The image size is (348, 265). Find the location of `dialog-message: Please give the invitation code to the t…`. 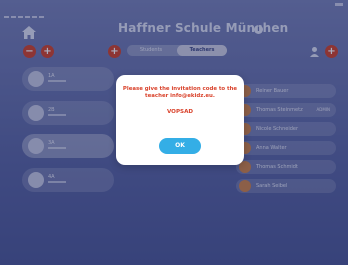

dialog-message: Please give the invitation code to the t… is located at coordinates (180, 92).